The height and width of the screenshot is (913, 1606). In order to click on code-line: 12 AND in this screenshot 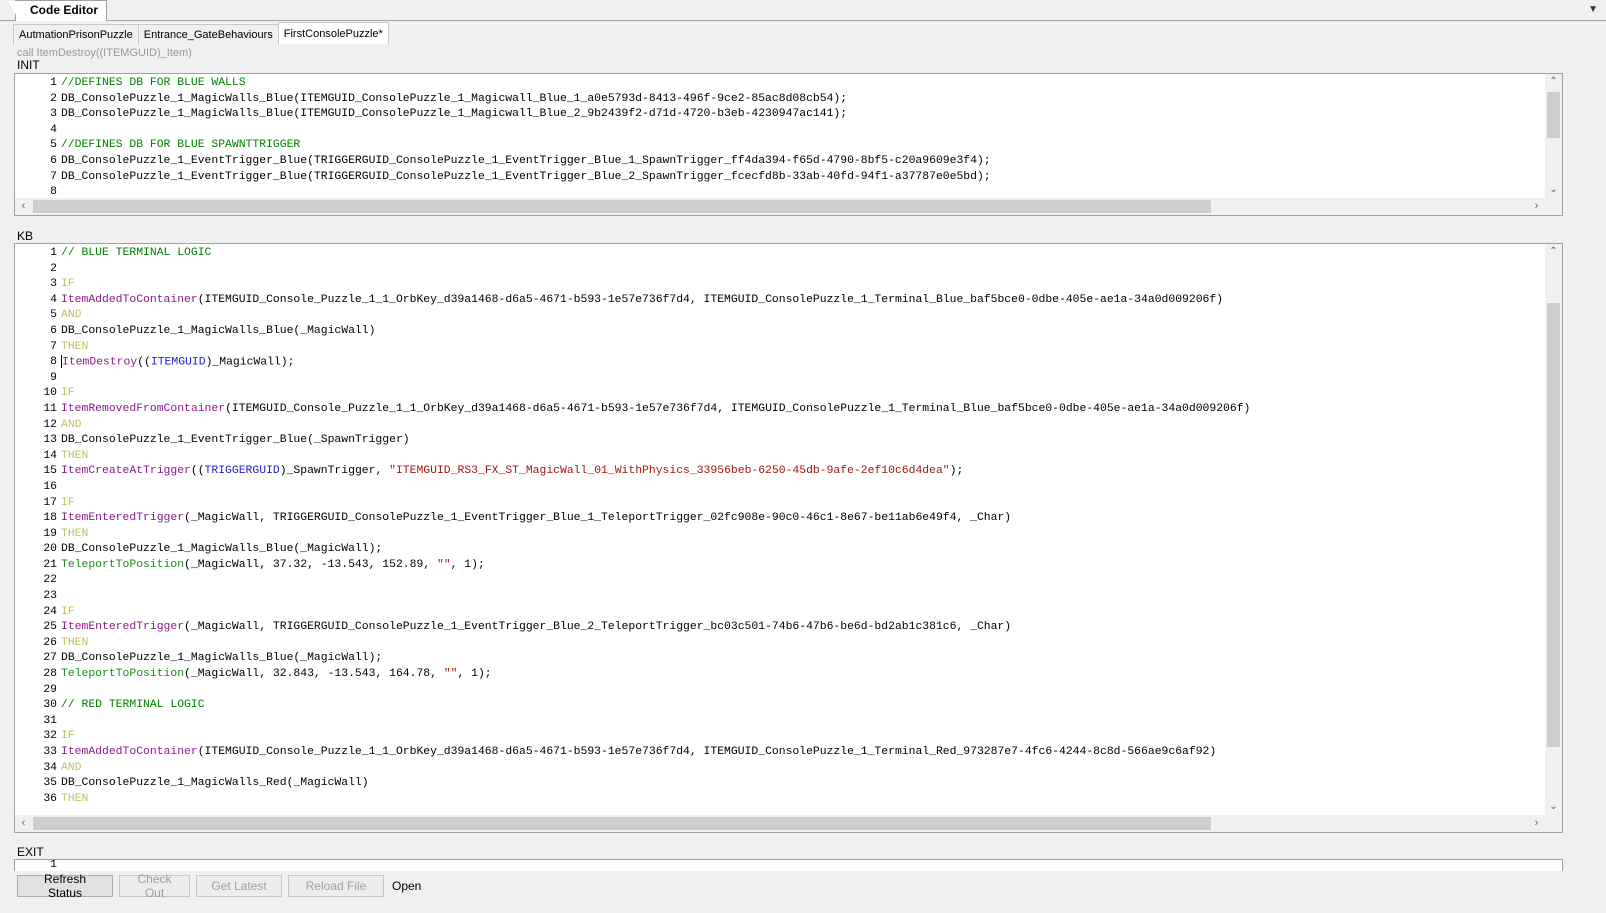, I will do `click(779, 426)`.